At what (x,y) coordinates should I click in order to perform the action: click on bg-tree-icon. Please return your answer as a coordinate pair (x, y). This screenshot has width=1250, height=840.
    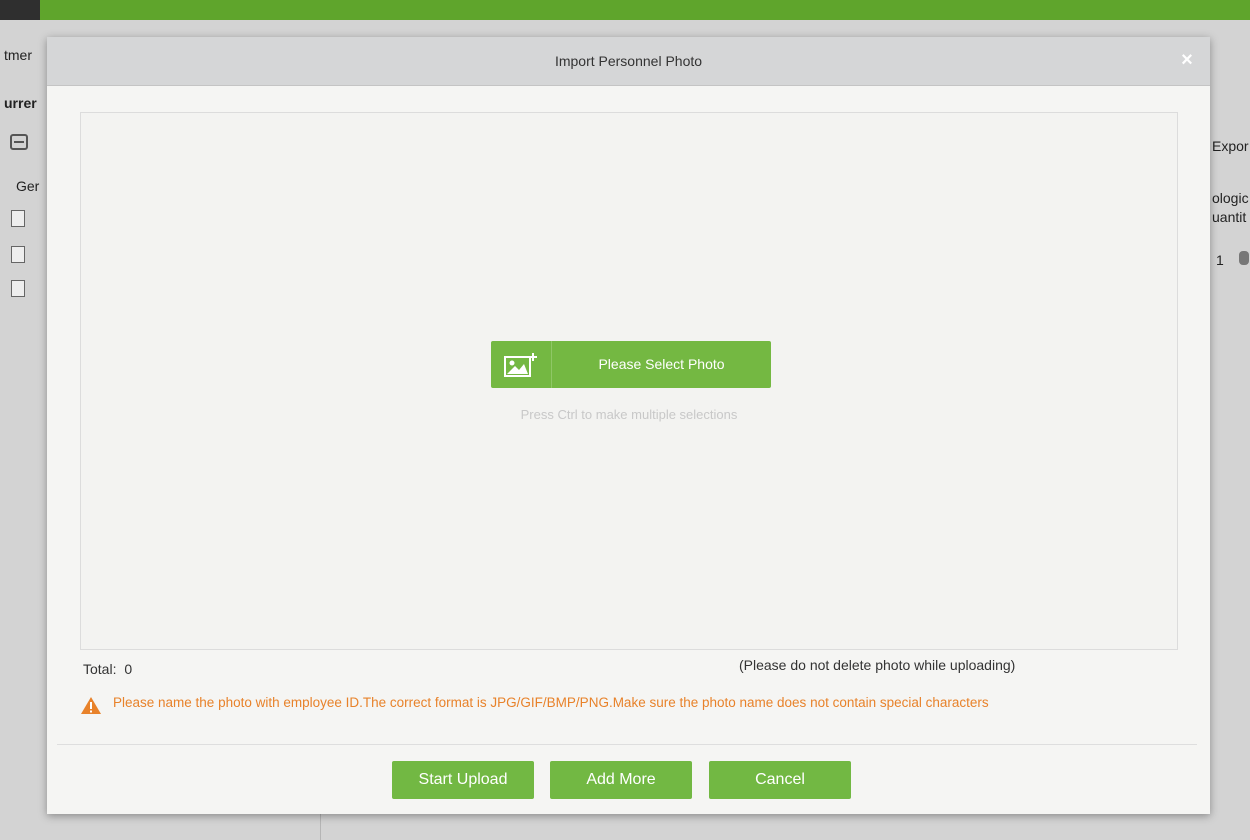
    Looking at the image, I should click on (19, 144).